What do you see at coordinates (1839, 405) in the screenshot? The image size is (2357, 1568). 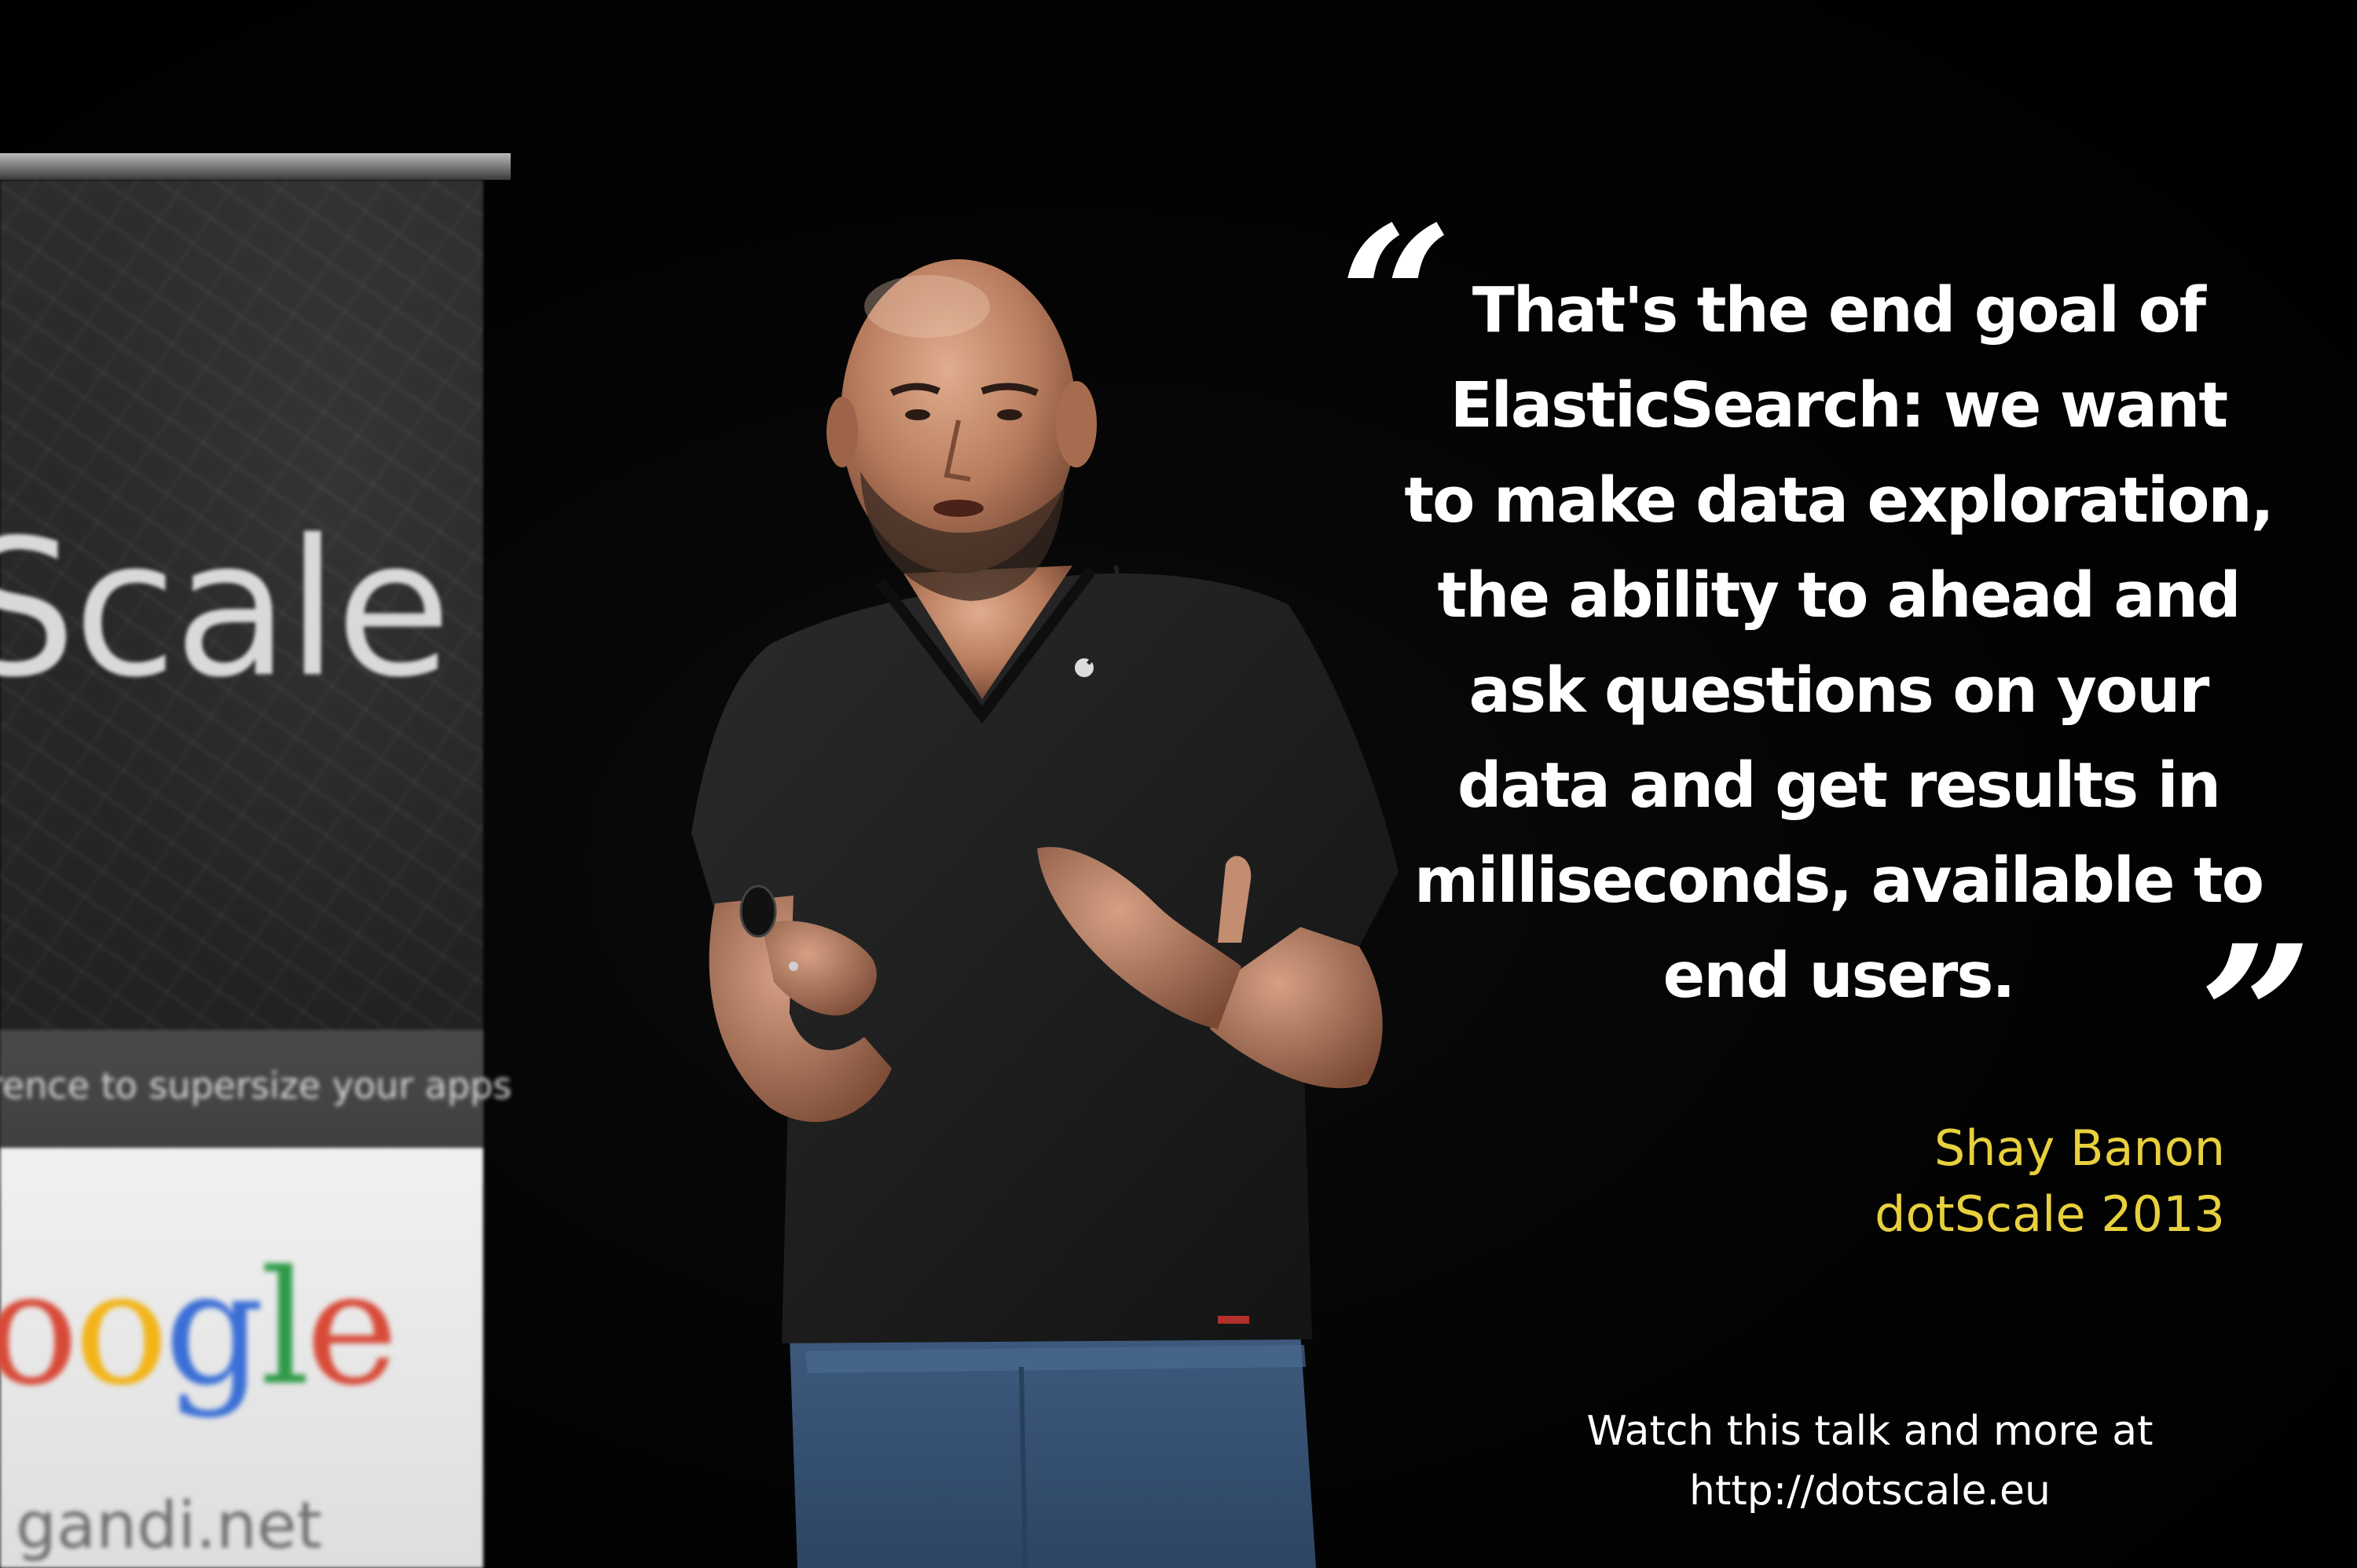 I see `quote-line: ElasticSearch: we want` at bounding box center [1839, 405].